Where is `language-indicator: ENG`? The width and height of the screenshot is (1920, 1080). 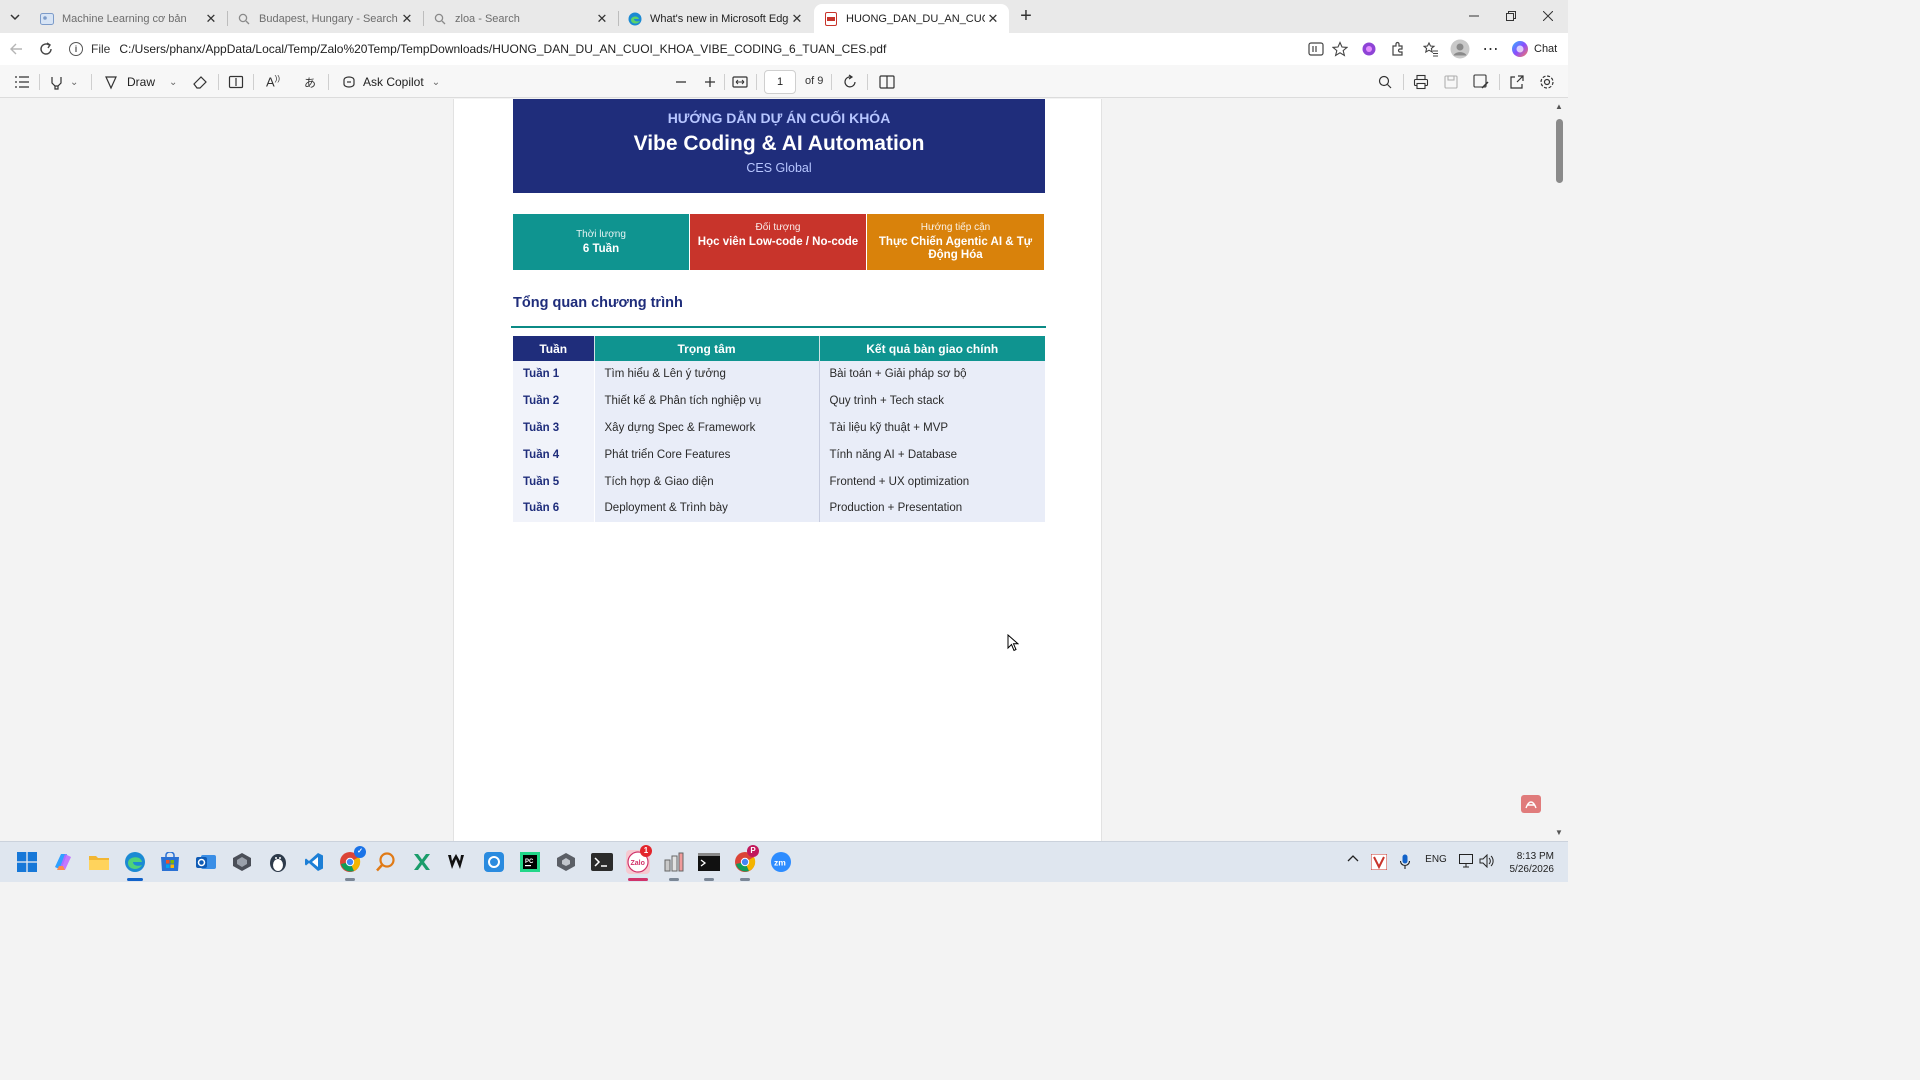 language-indicator: ENG is located at coordinates (1436, 859).